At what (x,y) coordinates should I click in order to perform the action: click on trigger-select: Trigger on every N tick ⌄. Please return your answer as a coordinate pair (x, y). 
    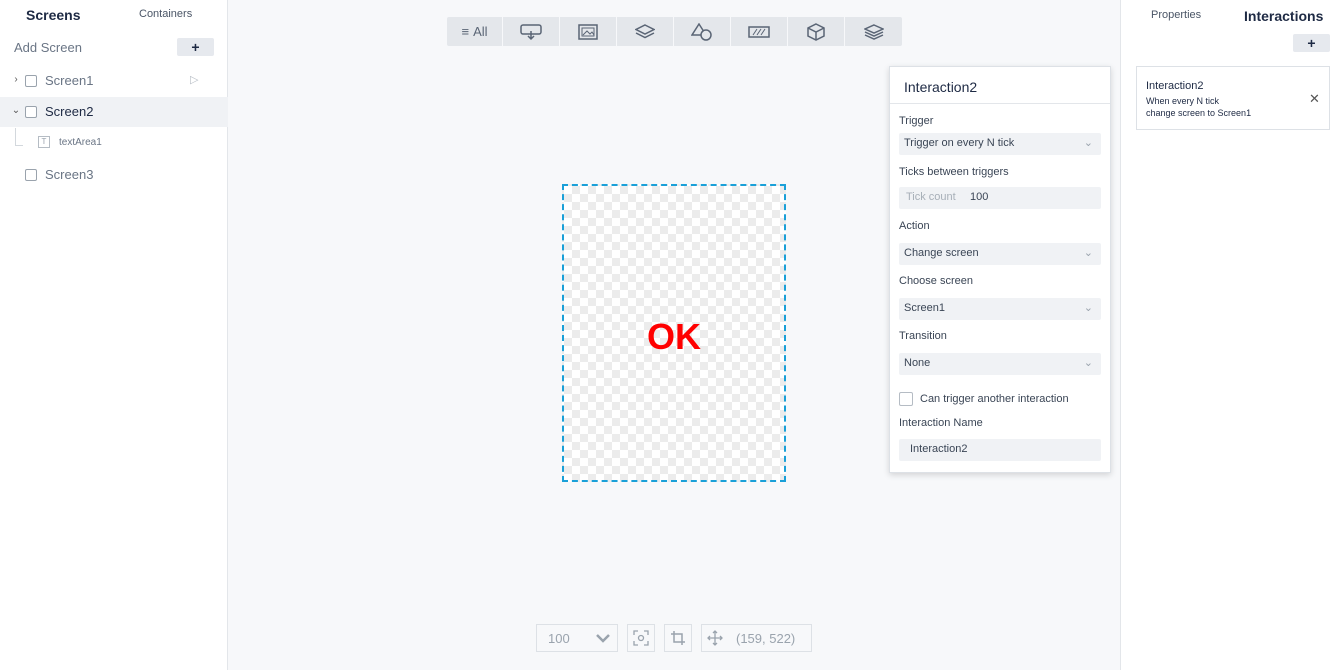
    Looking at the image, I should click on (1000, 144).